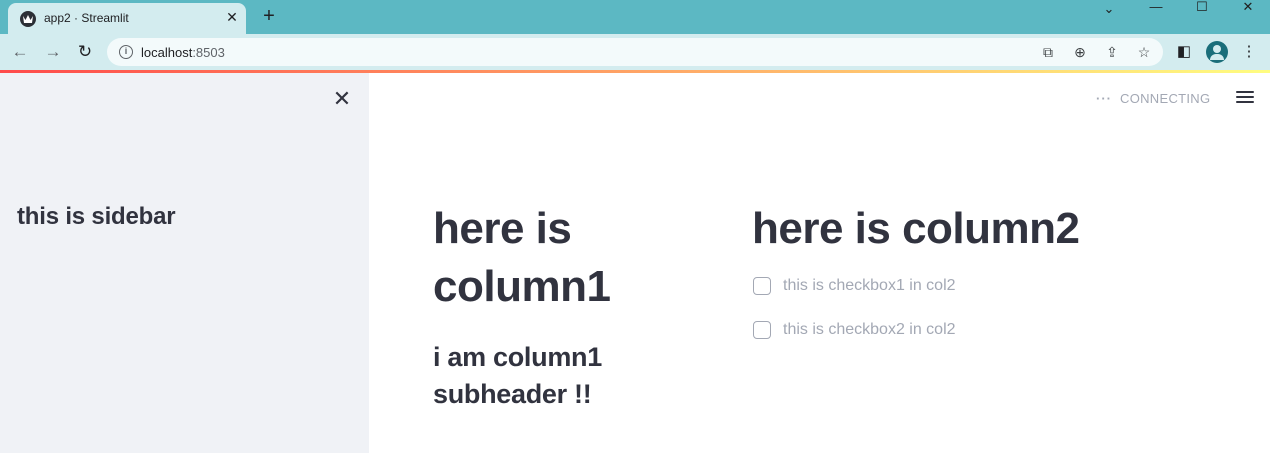  Describe the element at coordinates (1144, 52) in the screenshot. I see `bookmark-star-icon: ☆` at that location.